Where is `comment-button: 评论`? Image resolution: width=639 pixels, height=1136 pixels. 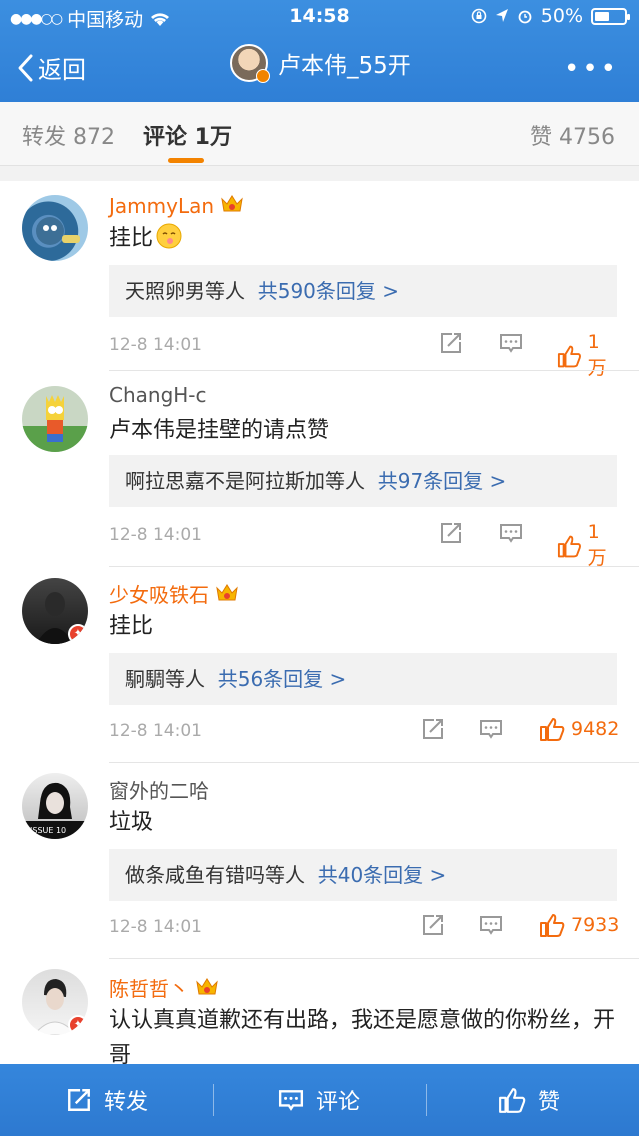 comment-button: 评论 is located at coordinates (319, 1100).